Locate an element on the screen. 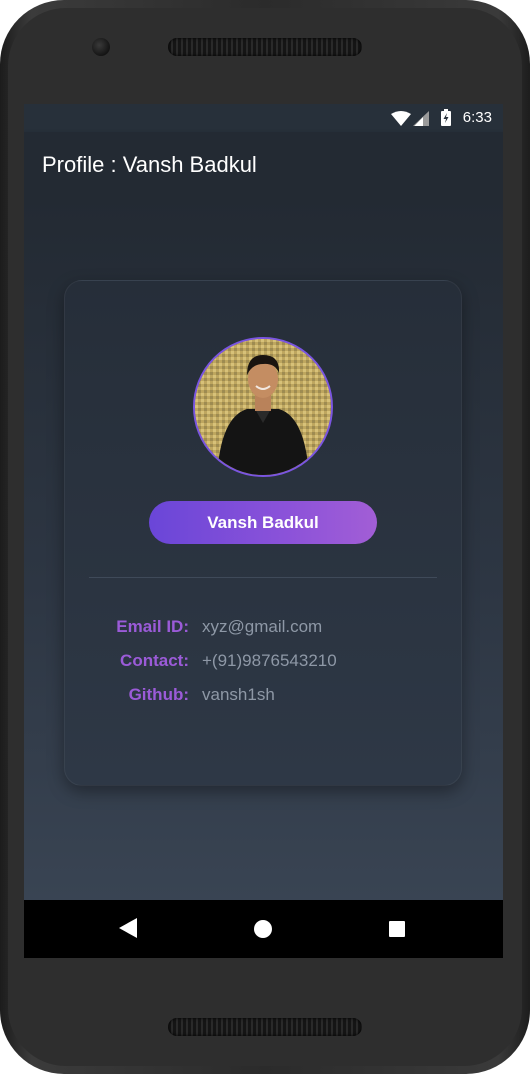 This screenshot has height=1074, width=530. contact-row: Contact: +(91)9876543210 is located at coordinates (263, 663).